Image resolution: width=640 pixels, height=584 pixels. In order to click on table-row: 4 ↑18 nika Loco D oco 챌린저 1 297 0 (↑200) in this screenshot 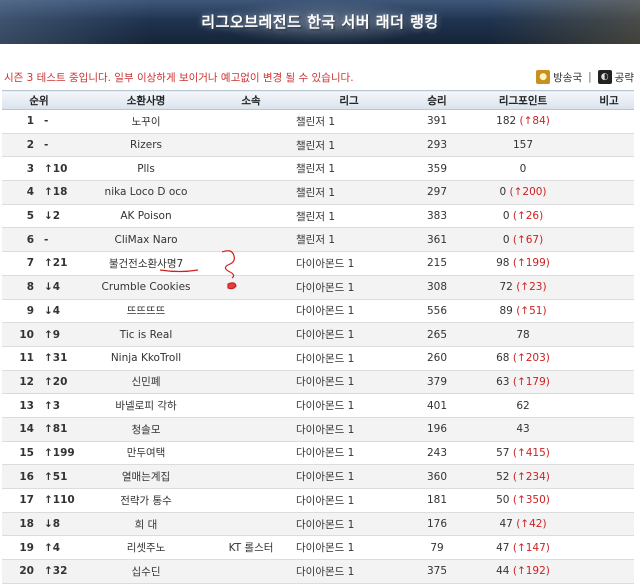, I will do `click(318, 192)`.